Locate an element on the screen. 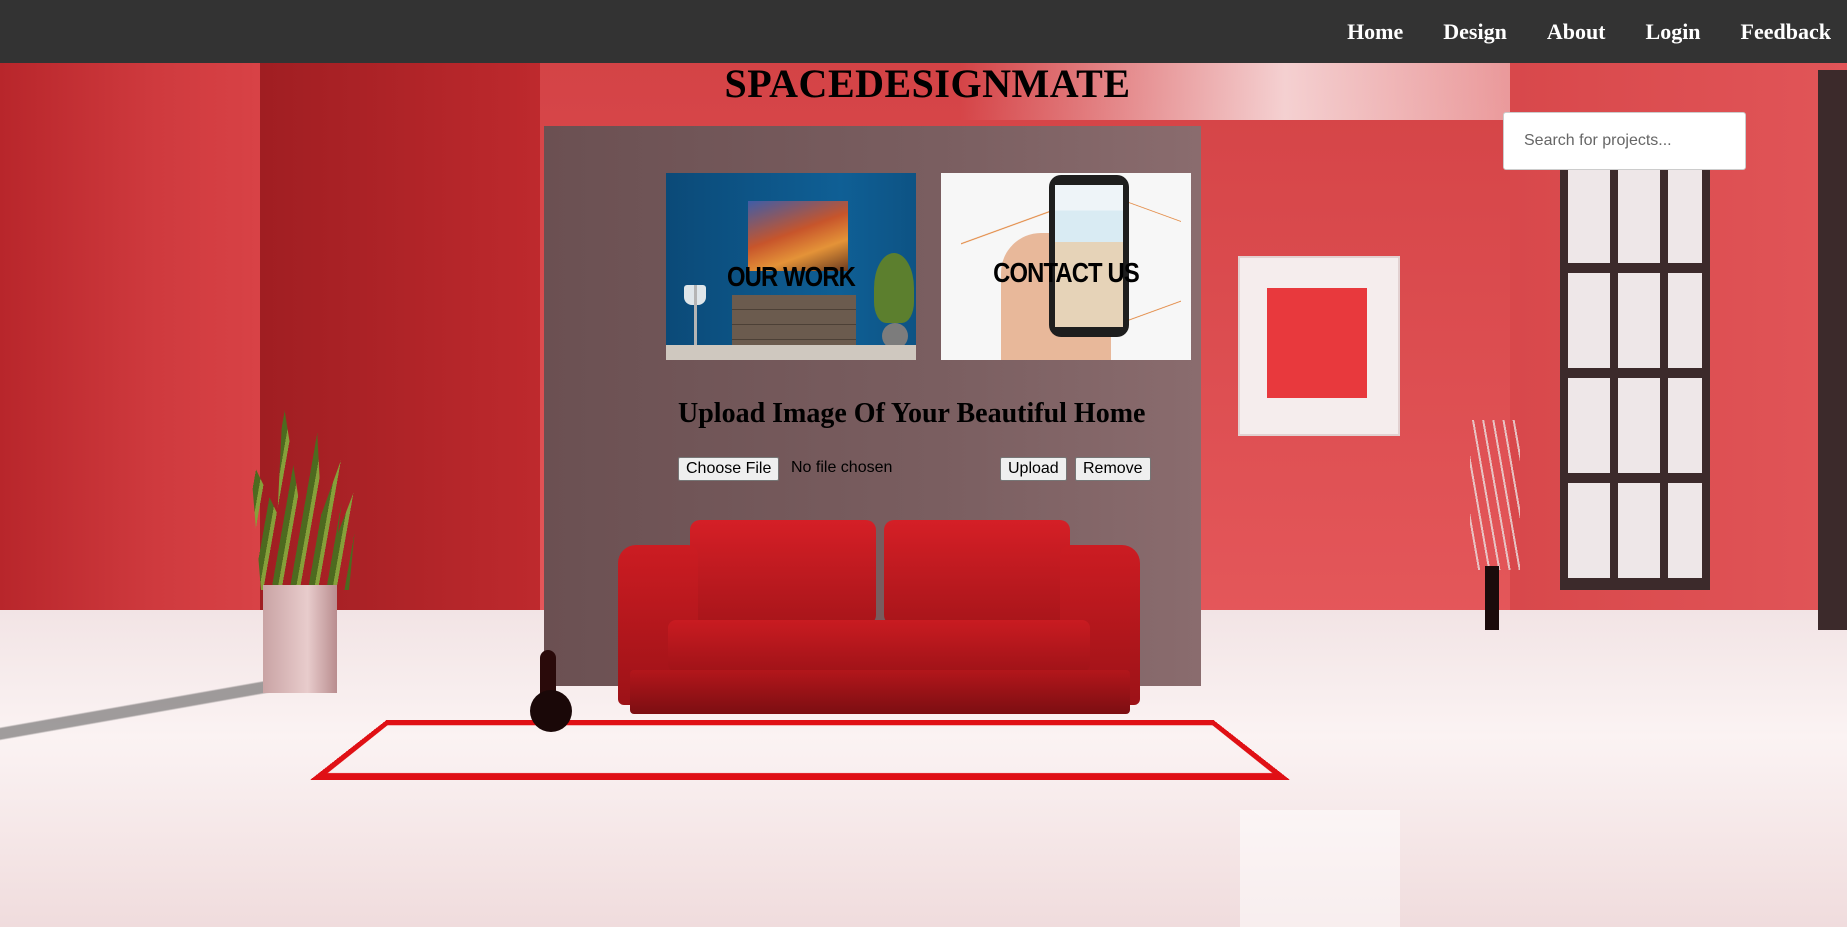 The height and width of the screenshot is (927, 1847). nav-link-feedback: Feedback is located at coordinates (1784, 32).